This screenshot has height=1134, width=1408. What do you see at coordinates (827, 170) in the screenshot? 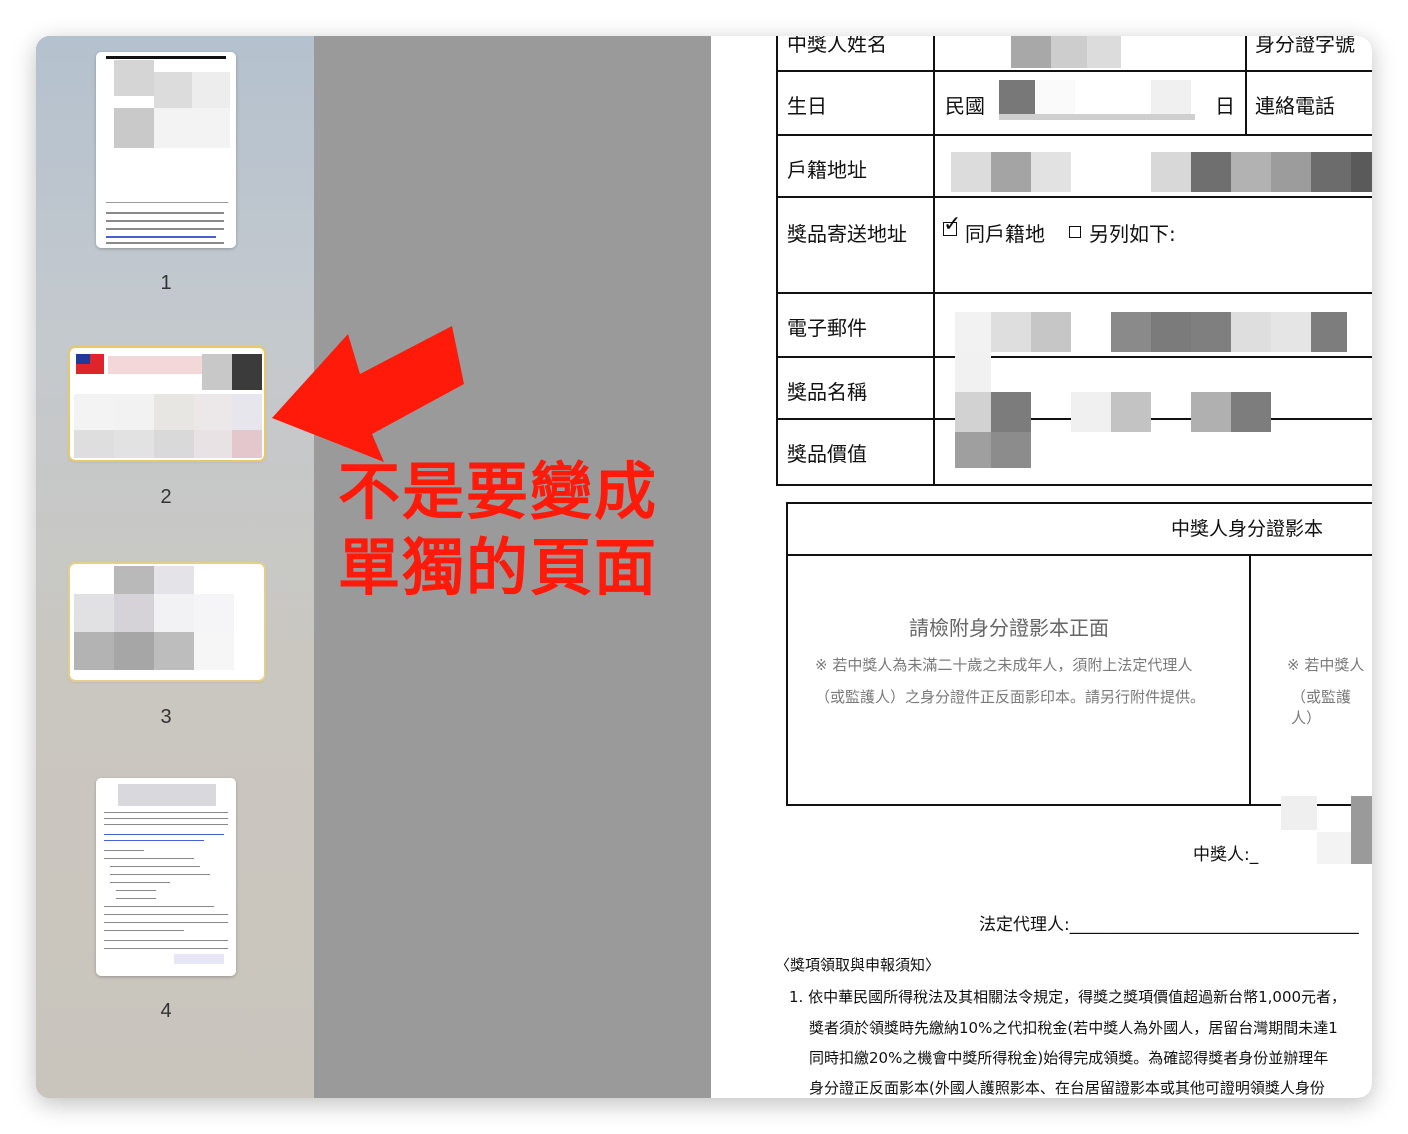
I see `label-address: 戶籍地址` at bounding box center [827, 170].